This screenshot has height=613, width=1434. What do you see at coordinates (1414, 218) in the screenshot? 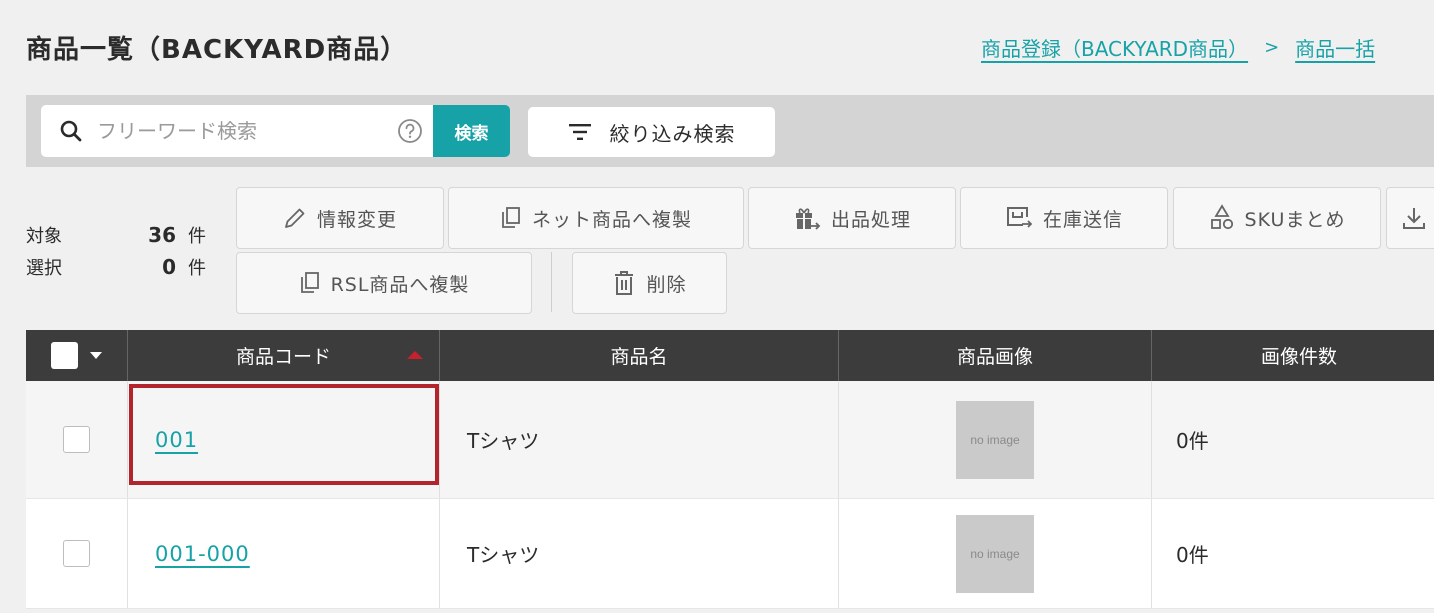
I see `download-icon` at bounding box center [1414, 218].